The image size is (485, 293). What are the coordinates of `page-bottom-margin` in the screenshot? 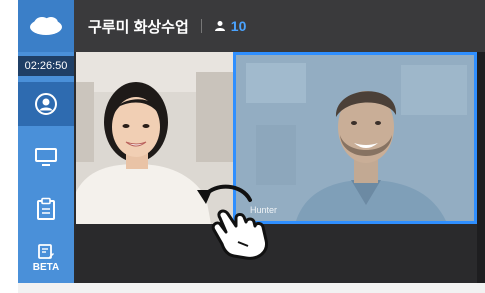 It's located at (251, 288).